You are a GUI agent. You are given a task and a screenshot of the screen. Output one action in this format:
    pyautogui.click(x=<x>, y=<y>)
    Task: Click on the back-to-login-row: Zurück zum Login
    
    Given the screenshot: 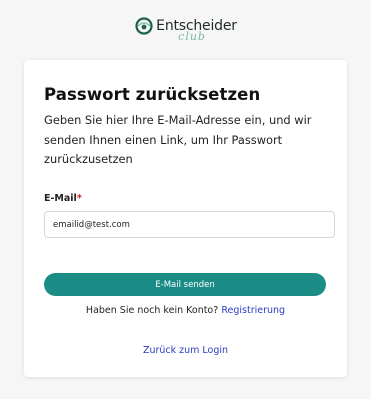 What is the action you would take?
    pyautogui.click(x=185, y=350)
    